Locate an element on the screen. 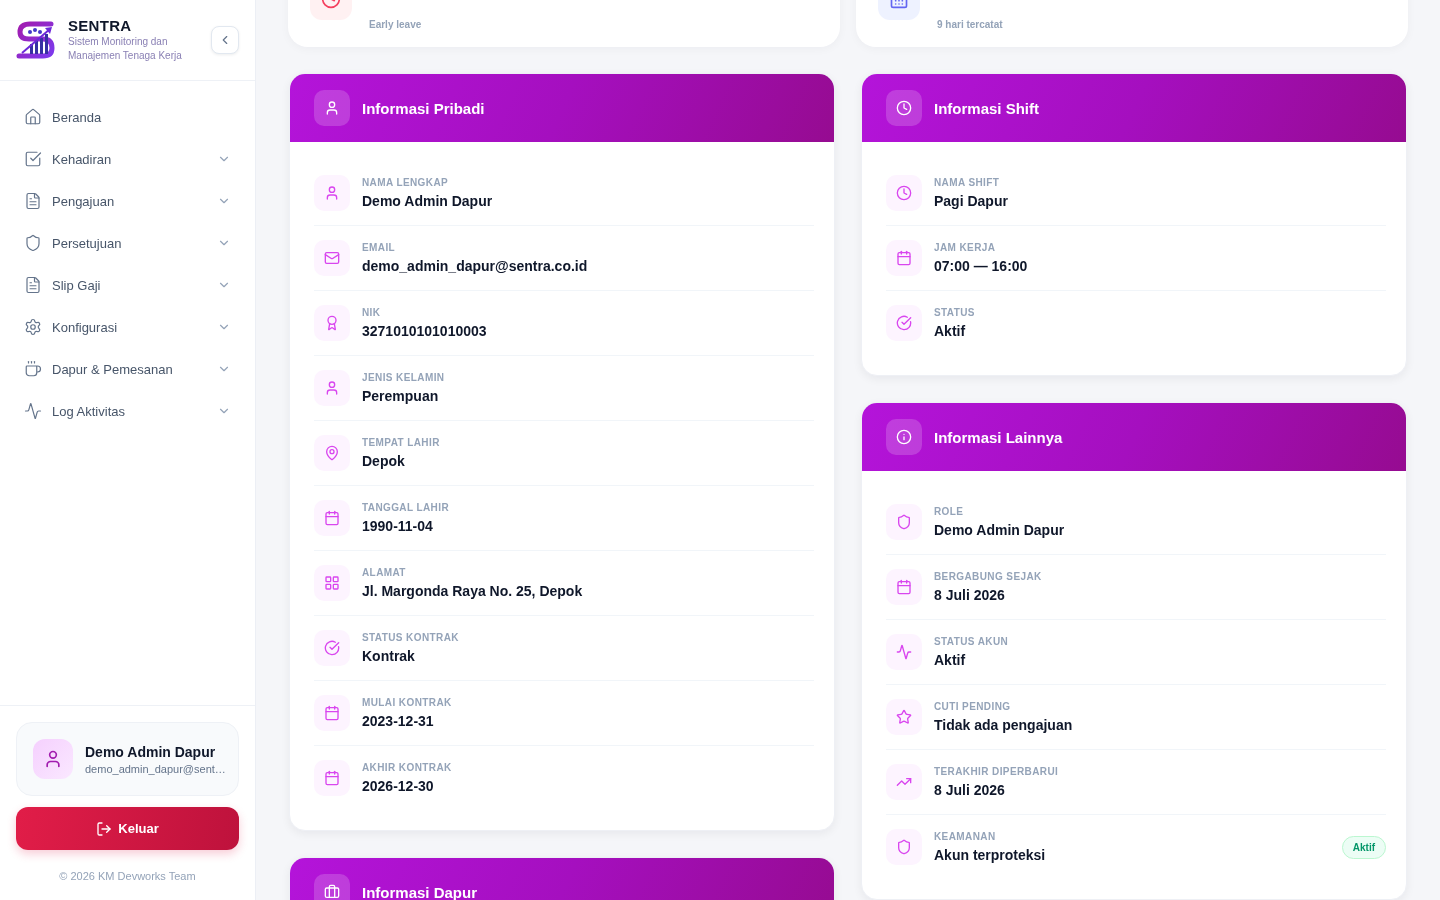 The height and width of the screenshot is (900, 1440). brand-name: SENTRA is located at coordinates (100, 26).